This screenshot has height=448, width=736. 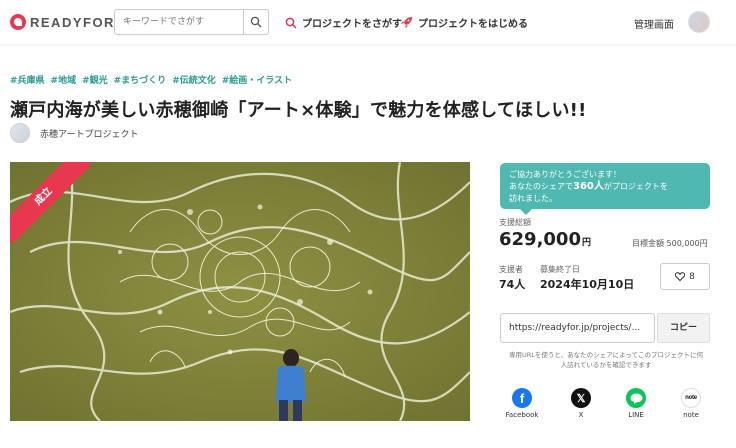 I want to click on nav-find-label: プロジェクトをさがす, so click(x=352, y=24).